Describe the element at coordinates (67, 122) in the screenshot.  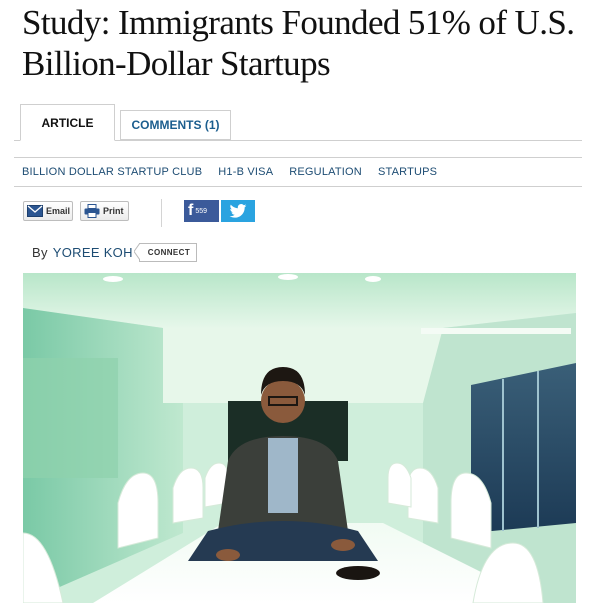
I see `tab-article: ARTICLE` at that location.